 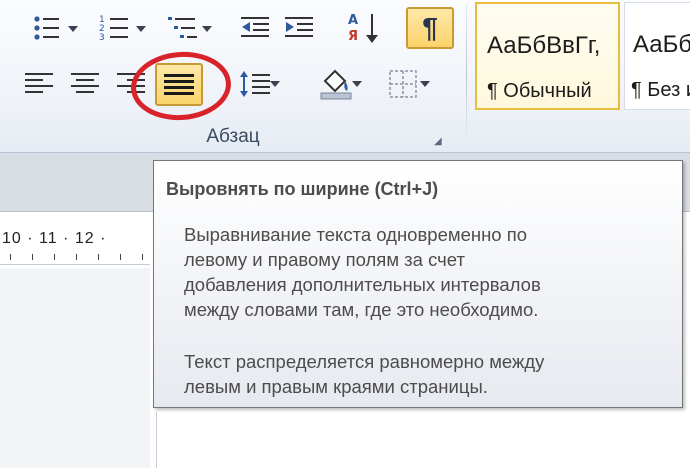 I want to click on paragraph-group-label: Абзац, so click(x=233, y=136).